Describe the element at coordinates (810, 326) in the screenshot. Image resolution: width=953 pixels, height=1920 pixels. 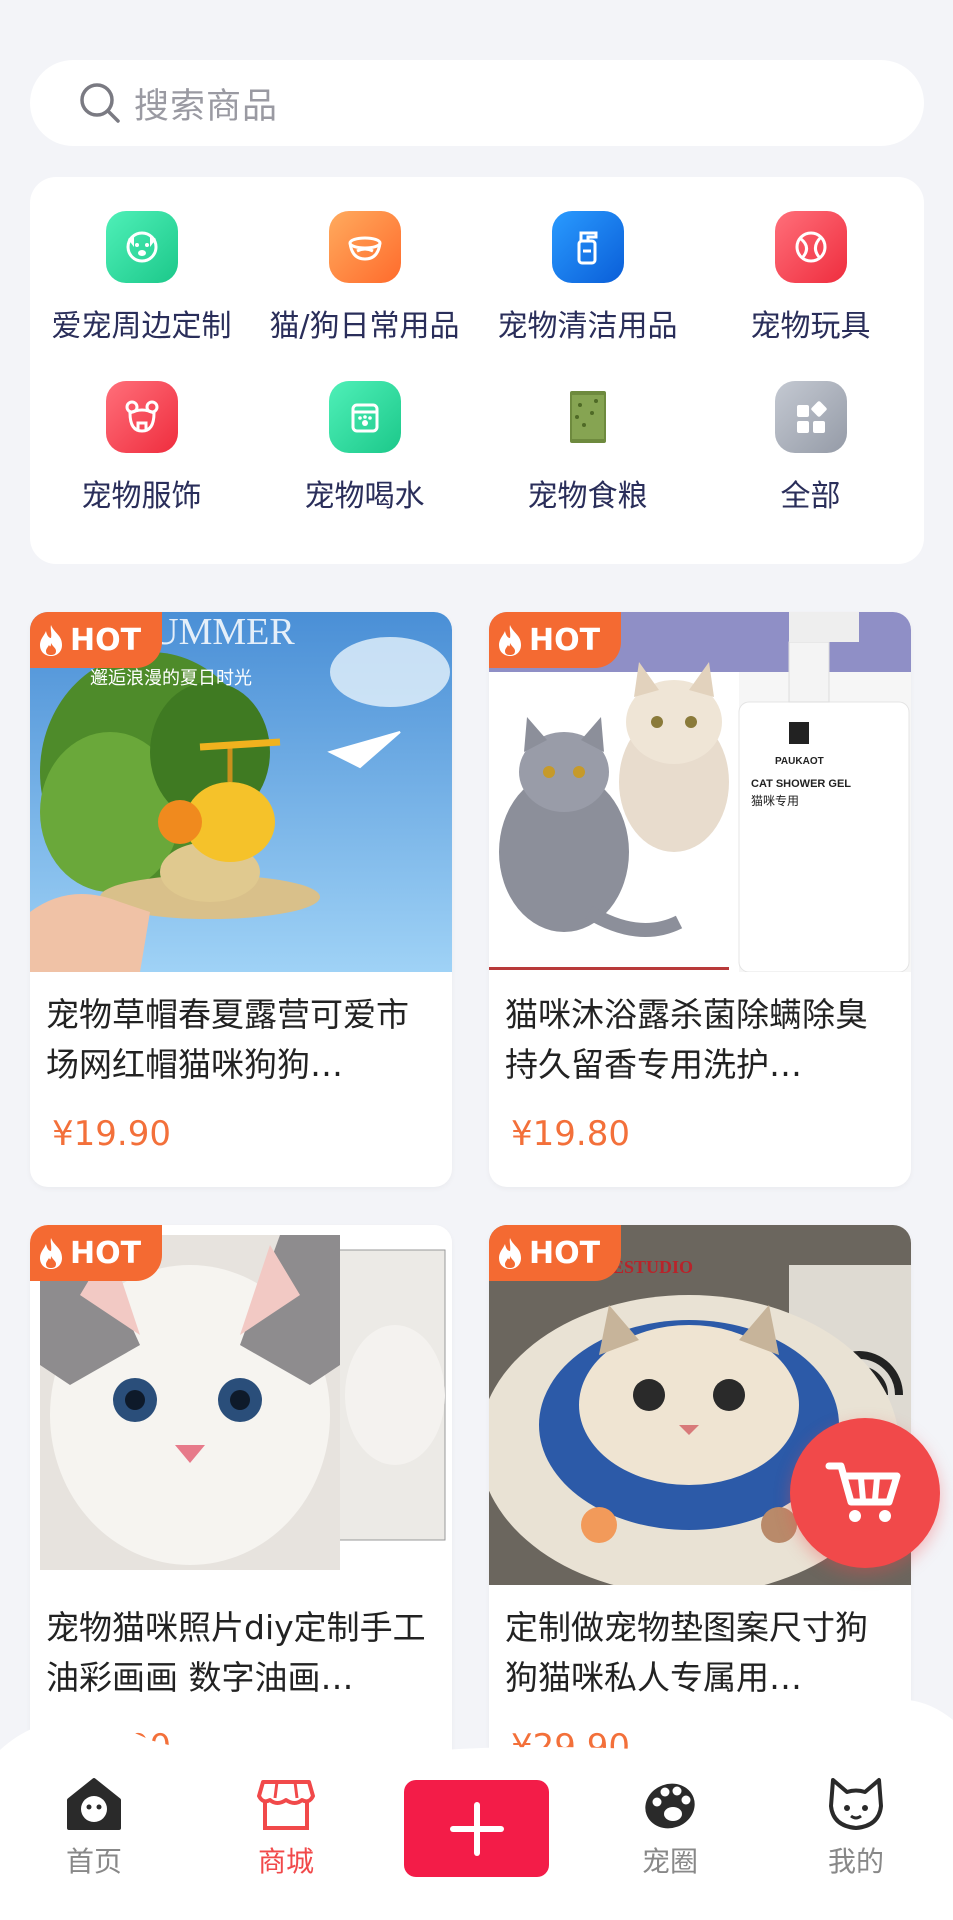
I see `category-label: 宠物玩具` at that location.